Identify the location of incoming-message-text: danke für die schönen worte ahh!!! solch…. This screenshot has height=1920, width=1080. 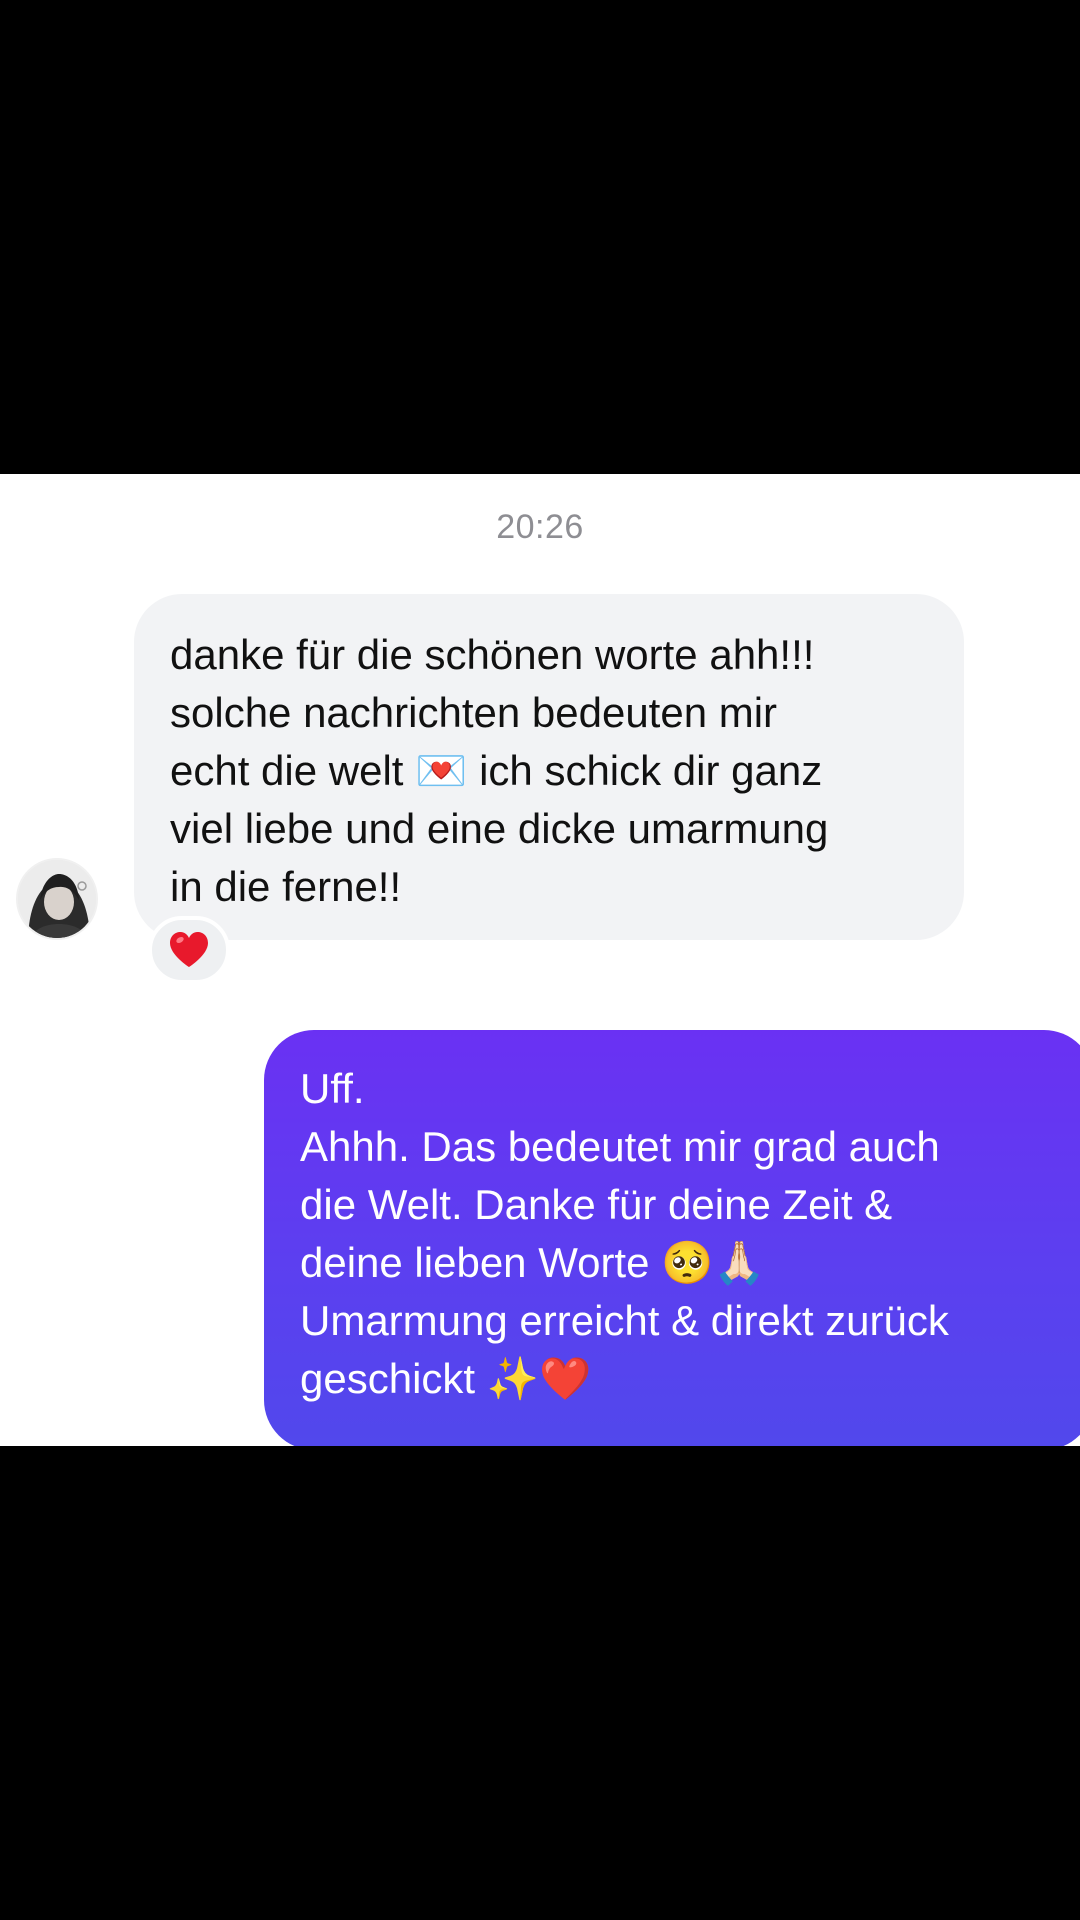
(499, 770).